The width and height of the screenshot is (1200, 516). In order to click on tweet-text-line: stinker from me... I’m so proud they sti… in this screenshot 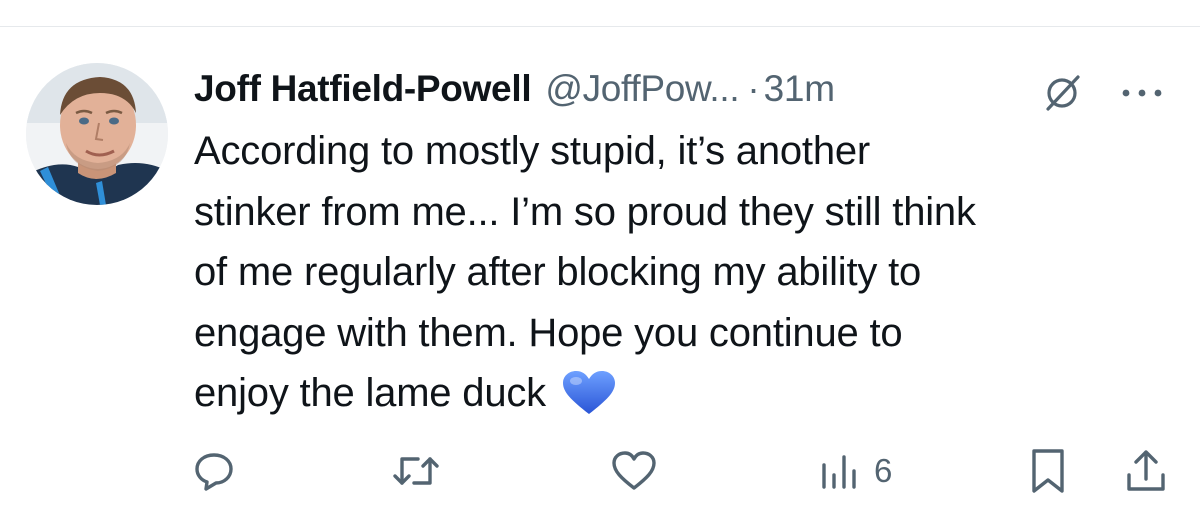, I will do `click(585, 211)`.